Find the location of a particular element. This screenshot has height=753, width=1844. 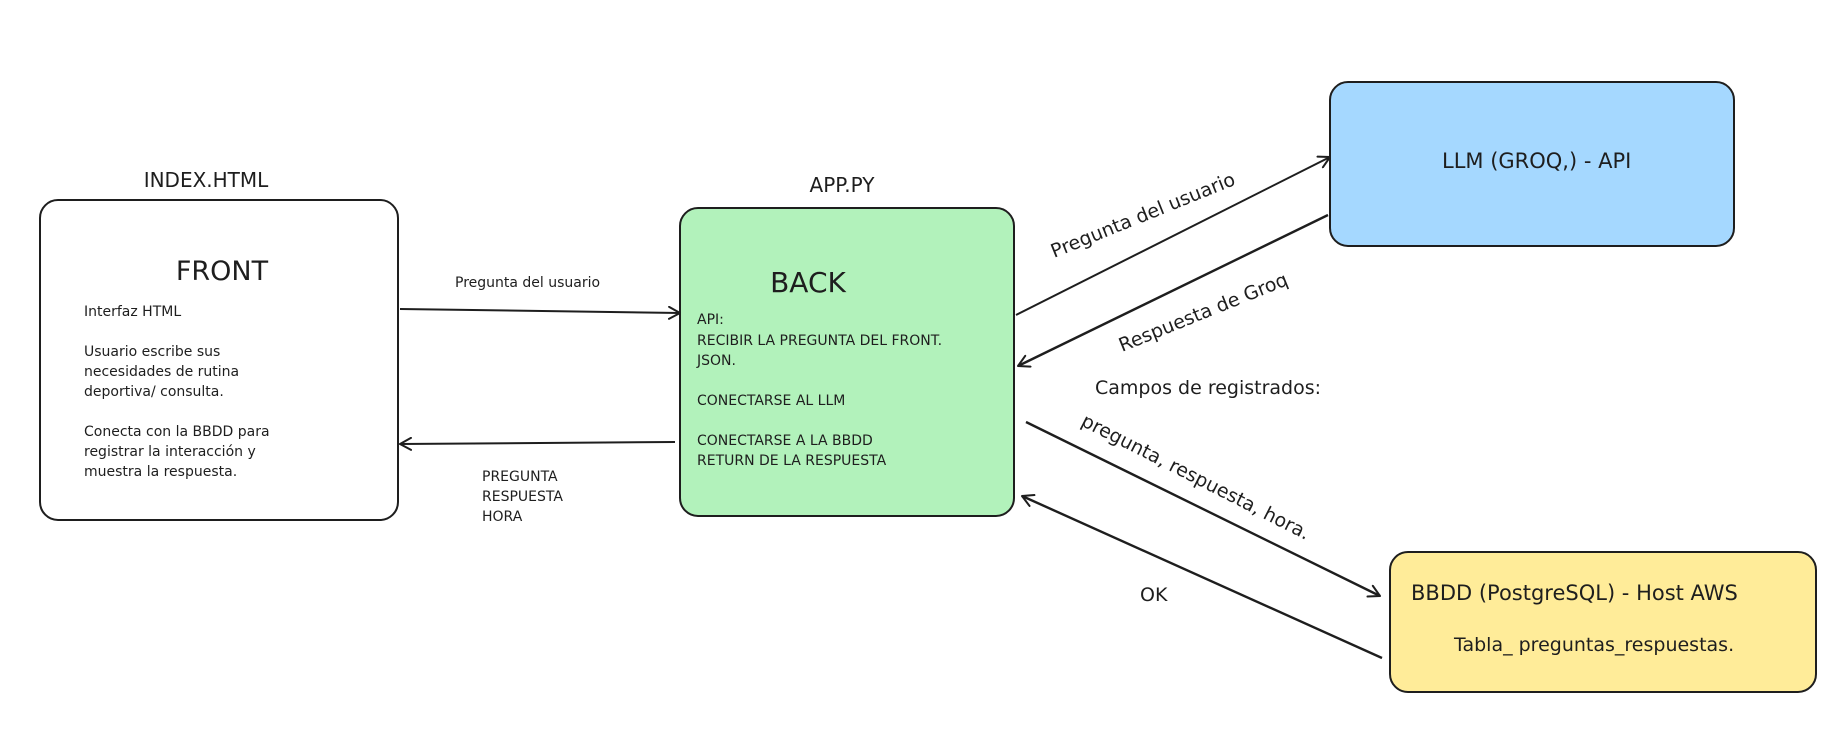

llm-node: LLM (GROQ,) - API is located at coordinates (1532, 164).